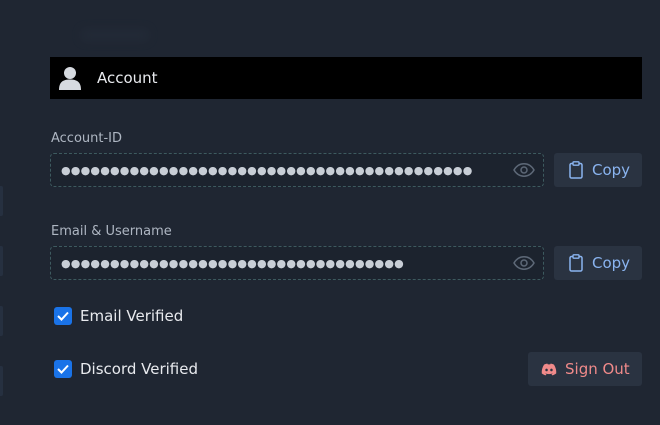 This screenshot has width=660, height=425. I want to click on email-verified-checkbox, so click(63, 316).